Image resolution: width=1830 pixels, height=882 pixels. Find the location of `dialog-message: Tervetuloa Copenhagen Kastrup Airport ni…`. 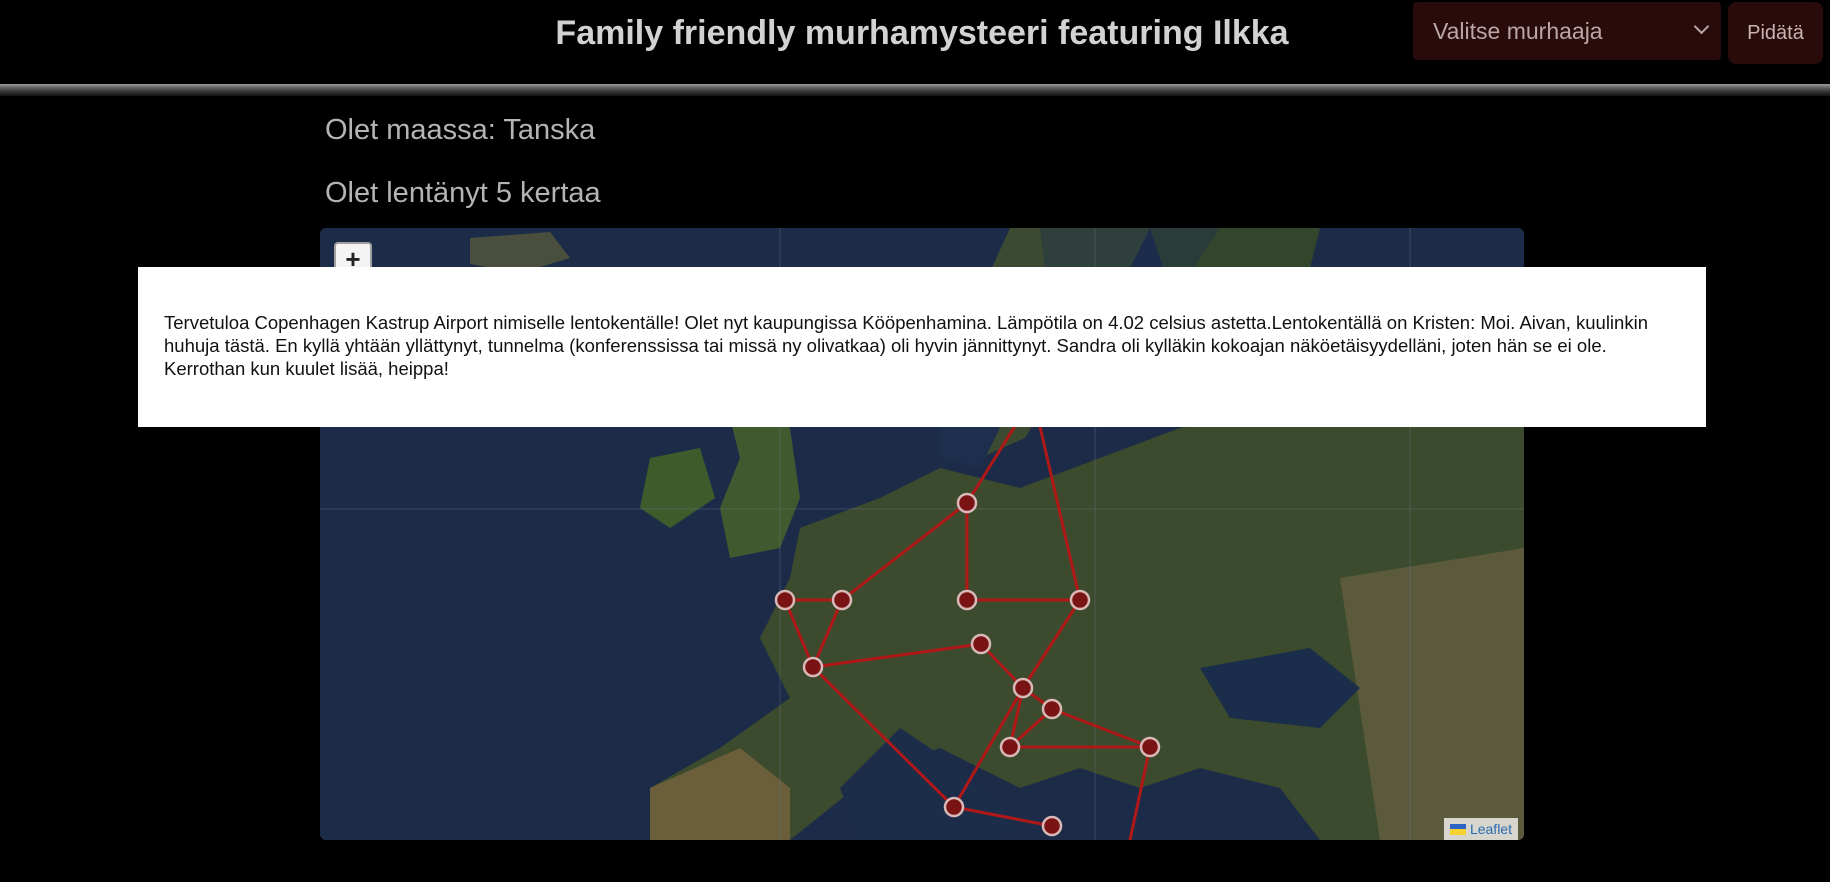

dialog-message: Tervetuloa Copenhagen Kastrup Airport ni… is located at coordinates (906, 345).